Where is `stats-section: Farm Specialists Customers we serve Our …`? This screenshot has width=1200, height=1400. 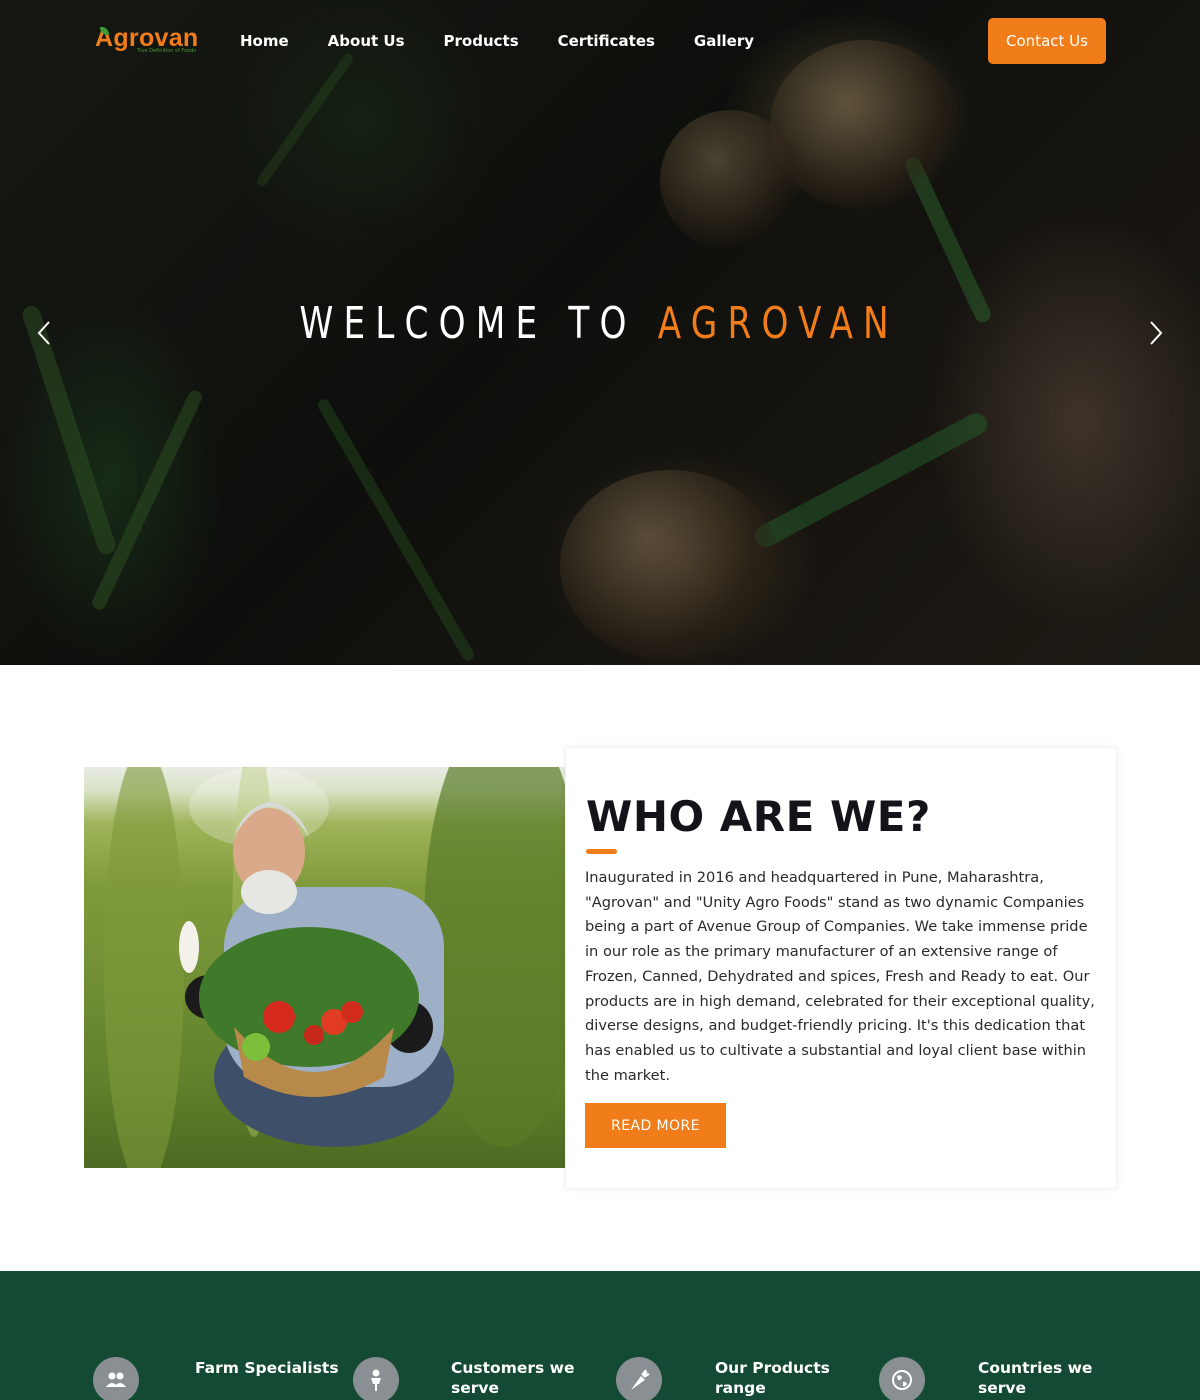
stats-section: Farm Specialists Customers we serve Our … is located at coordinates (600, 1335).